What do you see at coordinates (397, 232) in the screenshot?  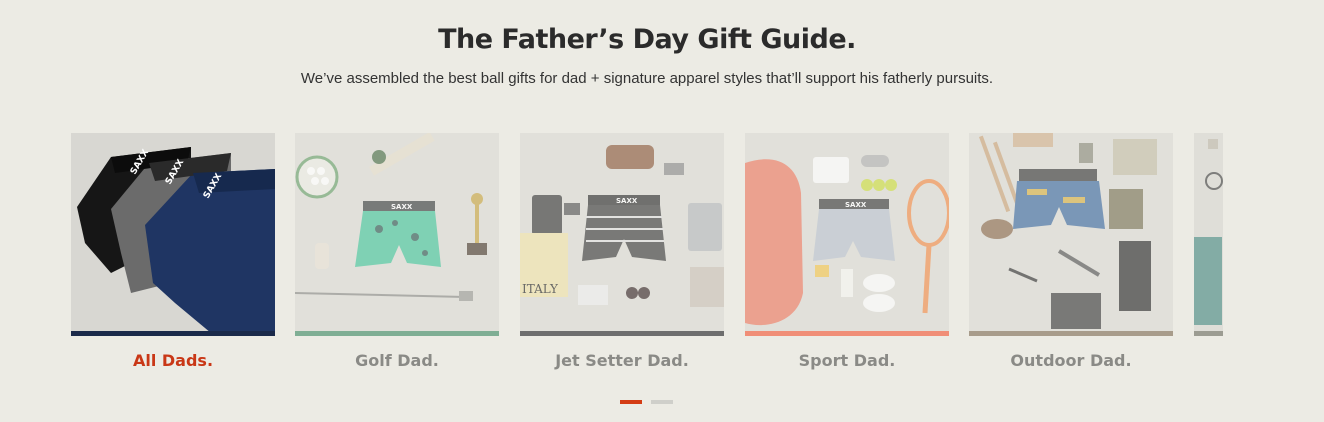 I see `golf-gifts-image: SAXX` at bounding box center [397, 232].